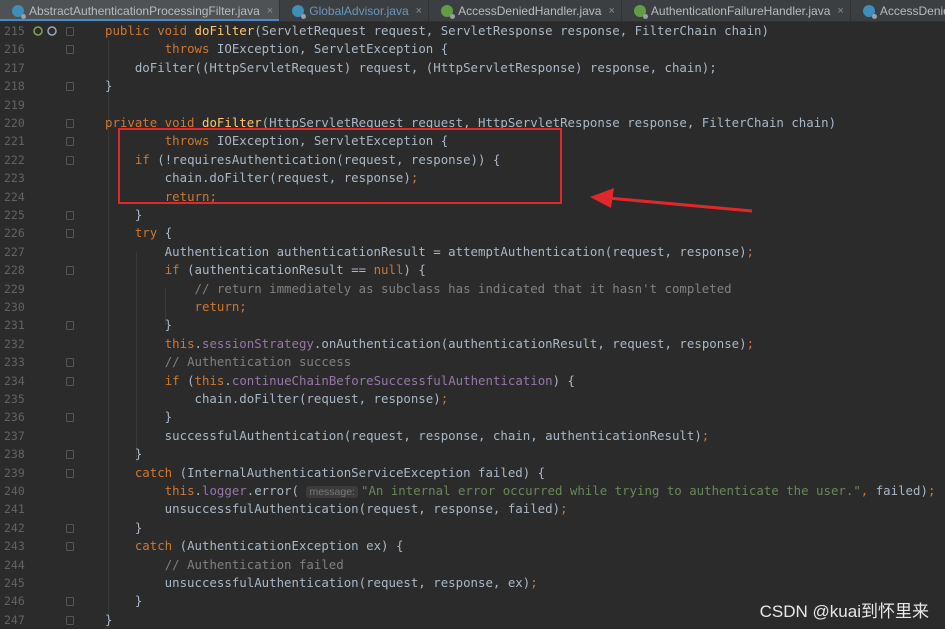  Describe the element at coordinates (14, 491) in the screenshot. I see `line-number: 240` at that location.